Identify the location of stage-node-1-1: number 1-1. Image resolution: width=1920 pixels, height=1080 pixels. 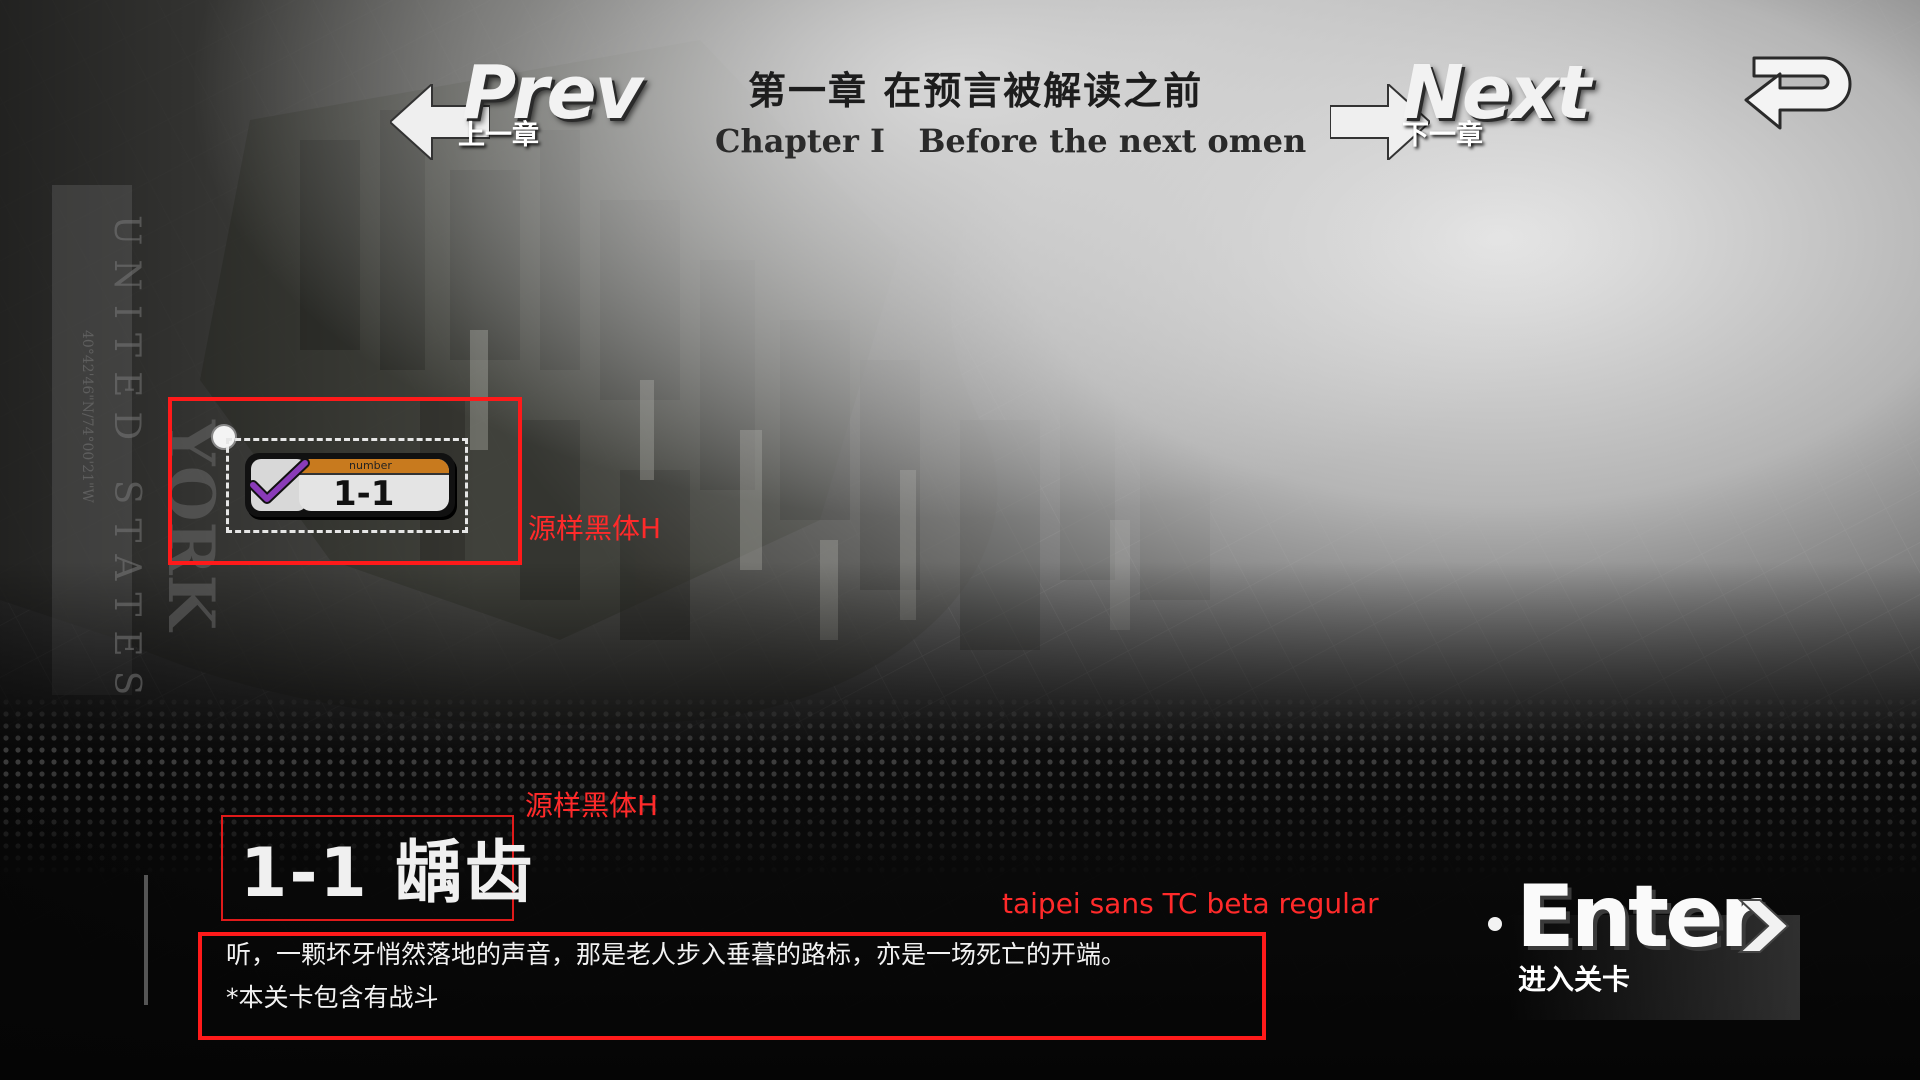
(347, 485).